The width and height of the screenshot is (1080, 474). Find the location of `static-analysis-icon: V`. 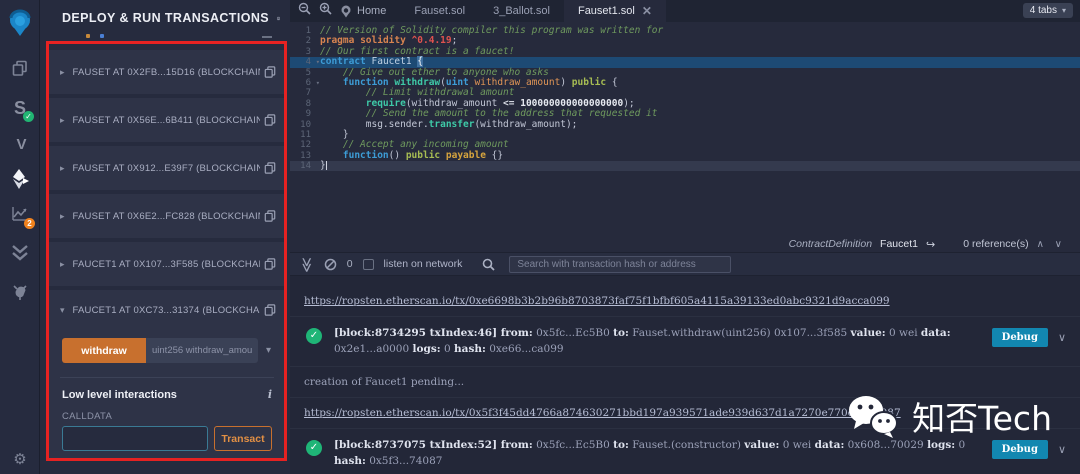

static-analysis-icon: V is located at coordinates (20, 145).